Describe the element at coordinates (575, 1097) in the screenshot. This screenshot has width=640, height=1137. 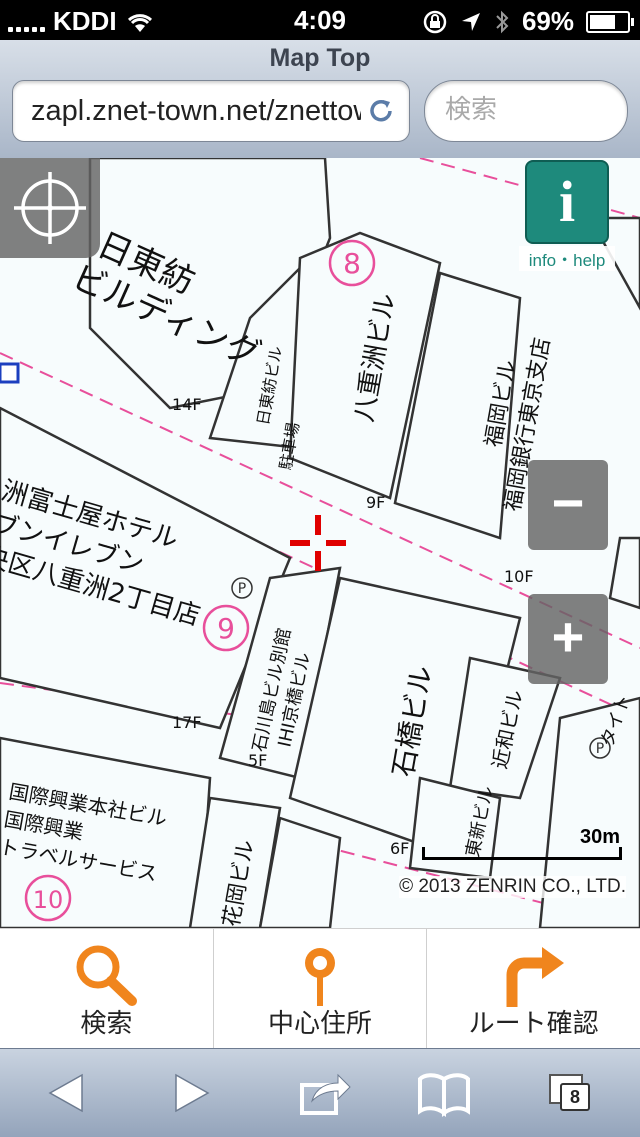
I see `tabs-count: 8` at that location.